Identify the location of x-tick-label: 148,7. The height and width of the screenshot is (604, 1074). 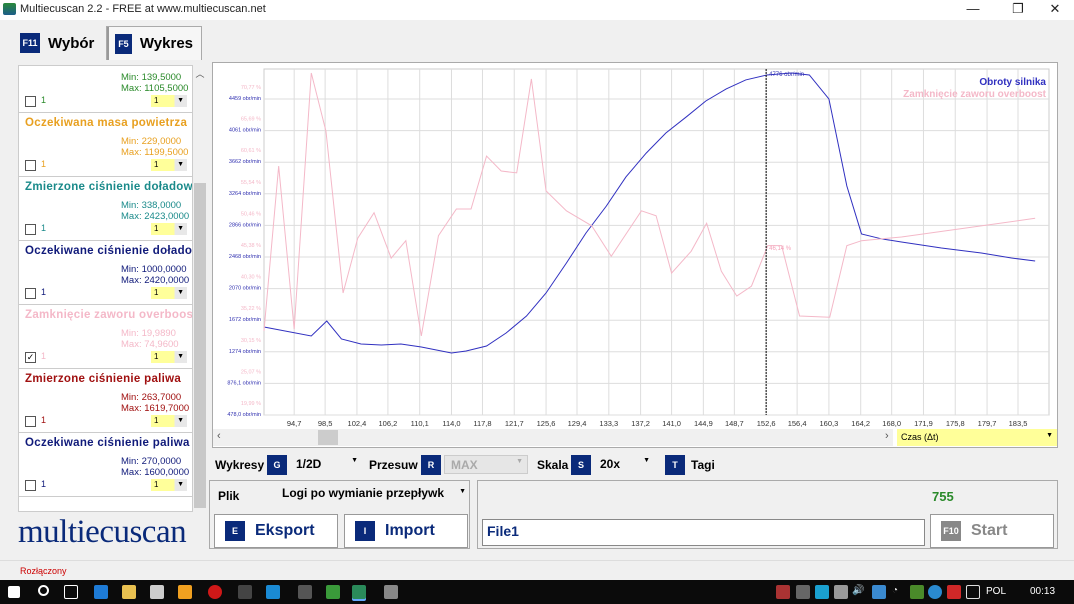
(734, 423).